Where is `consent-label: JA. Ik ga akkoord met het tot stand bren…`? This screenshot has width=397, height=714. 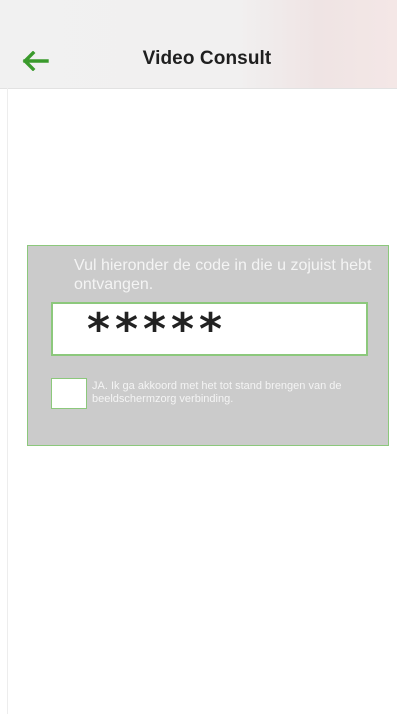 consent-label: JA. Ik ga akkoord met het tot stand bren… is located at coordinates (217, 392).